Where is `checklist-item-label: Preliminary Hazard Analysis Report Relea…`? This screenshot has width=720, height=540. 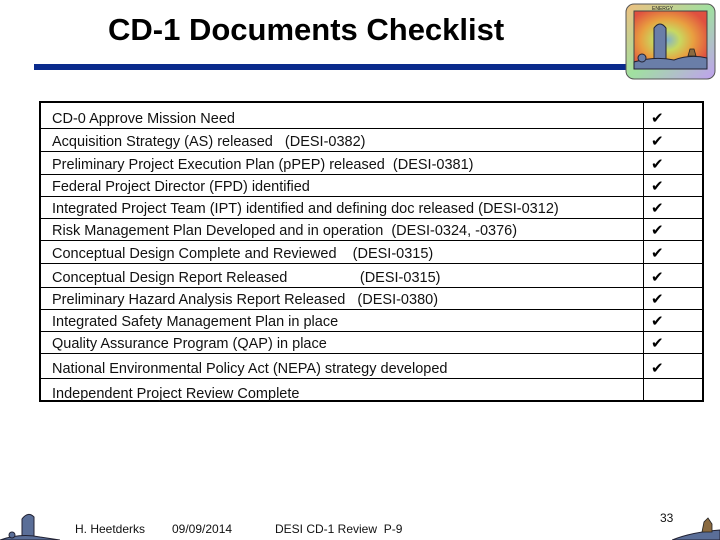 checklist-item-label: Preliminary Hazard Analysis Report Relea… is located at coordinates (245, 300).